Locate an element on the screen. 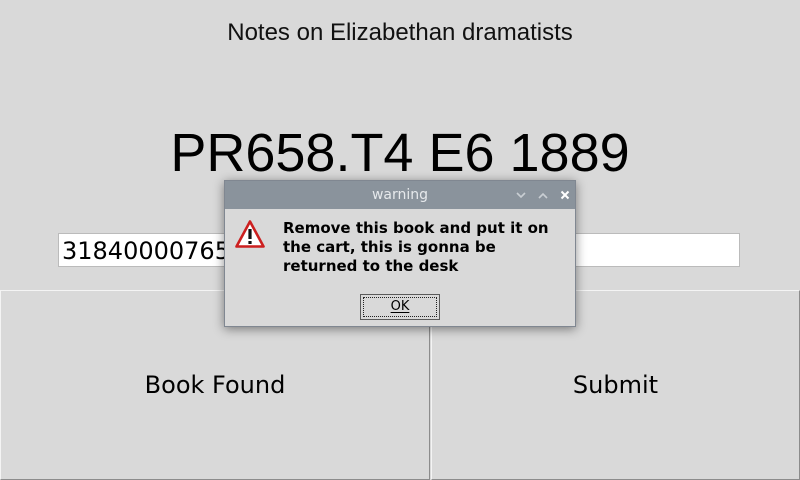  close-icon is located at coordinates (565, 195).